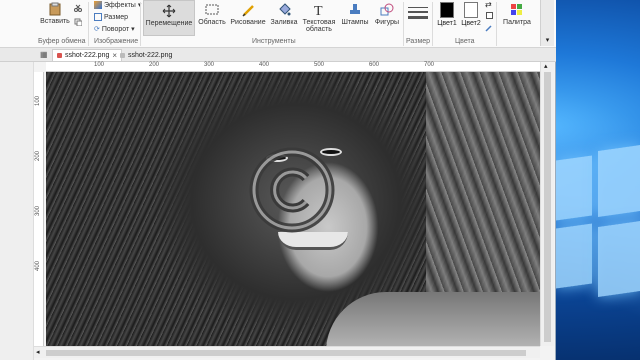 The image size is (640, 360). I want to click on vertical-ruler: 100 200 300 400, so click(39, 209).